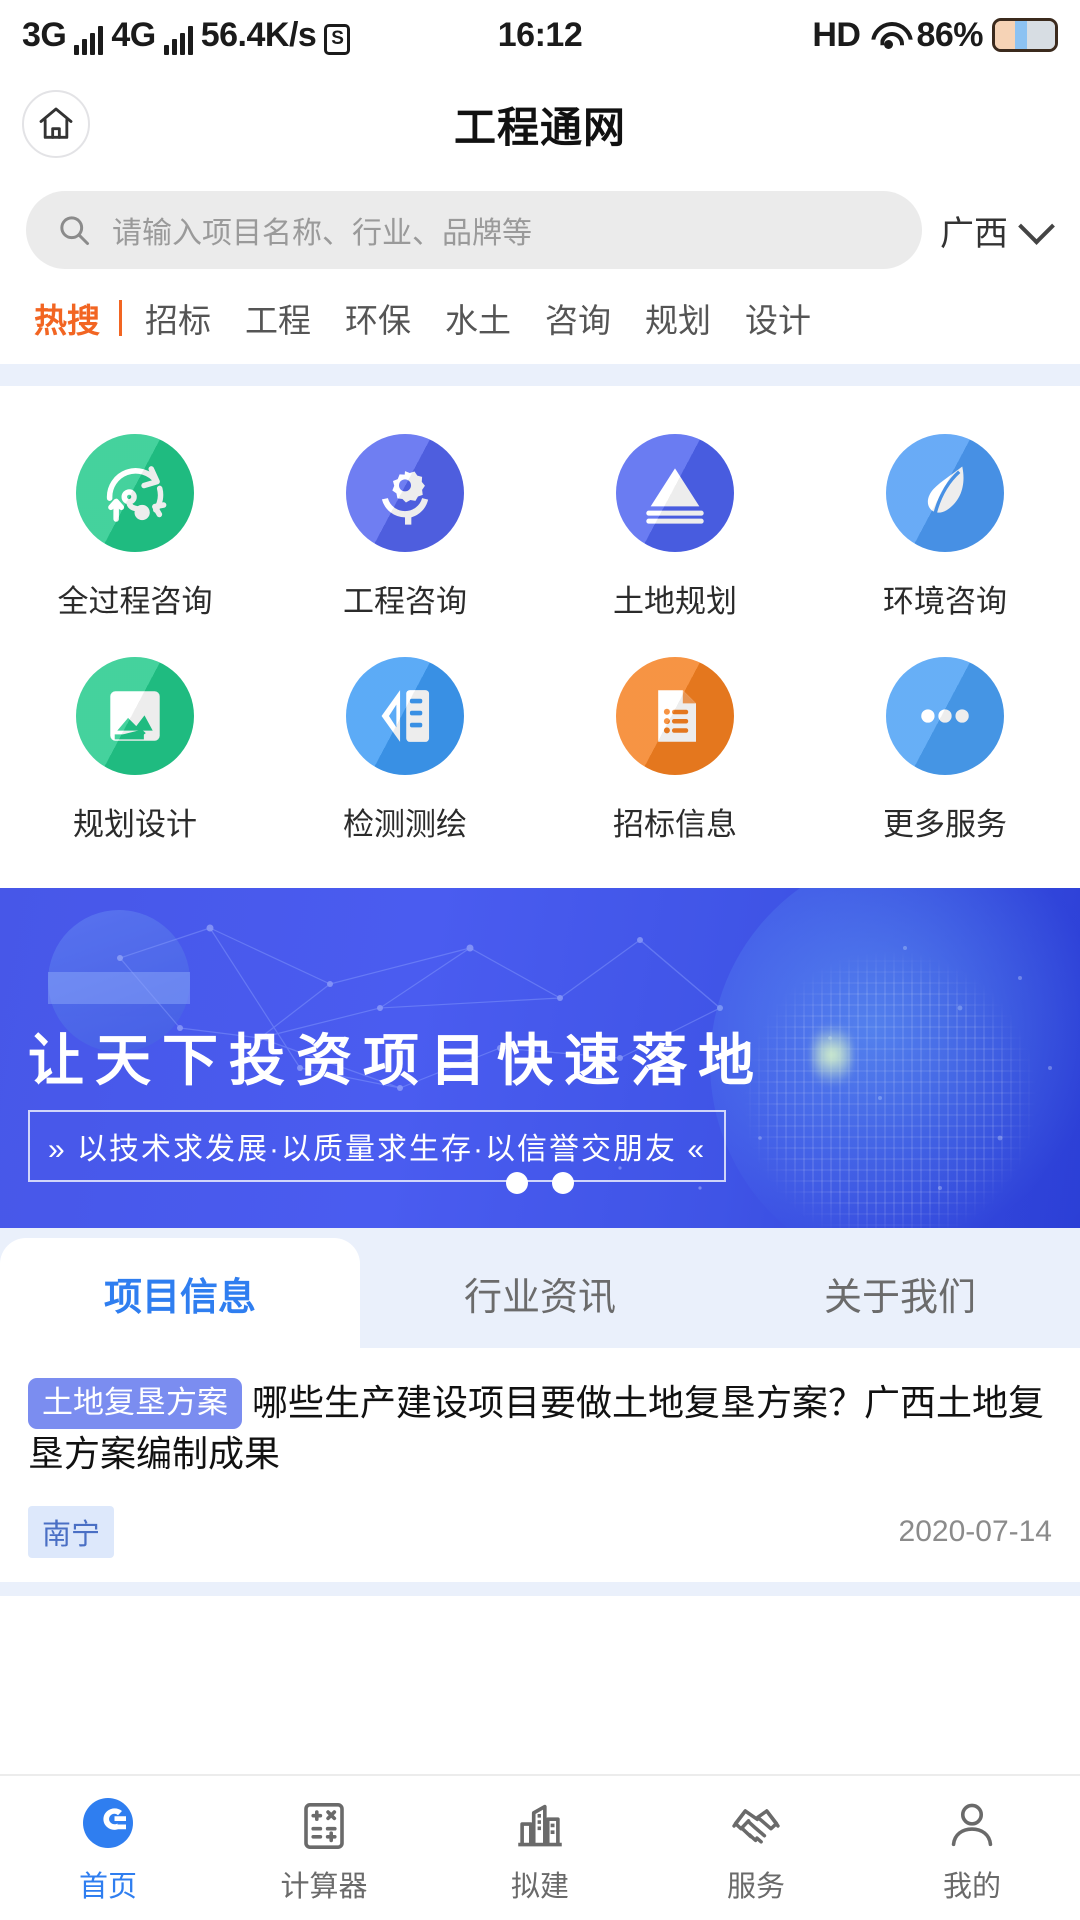 The height and width of the screenshot is (1920, 1080). I want to click on service-item-检测测绘: 检测测绘, so click(405, 754).